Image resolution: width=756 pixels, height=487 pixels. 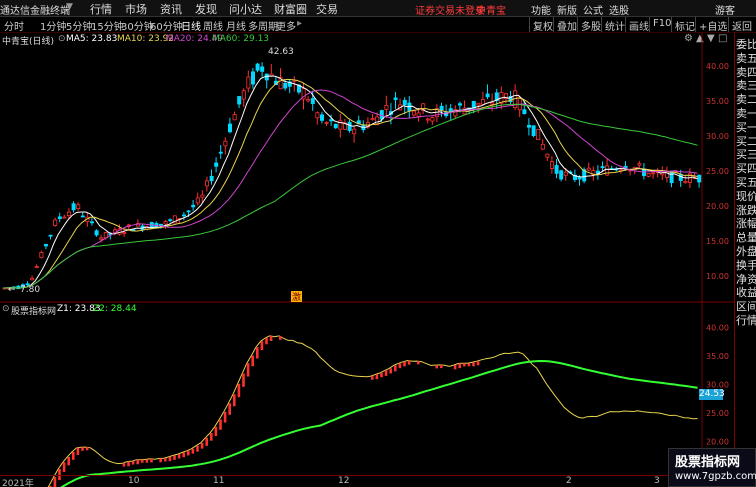 What do you see at coordinates (717, 356) in the screenshot?
I see `sub-y-tick-1: 35.00` at bounding box center [717, 356].